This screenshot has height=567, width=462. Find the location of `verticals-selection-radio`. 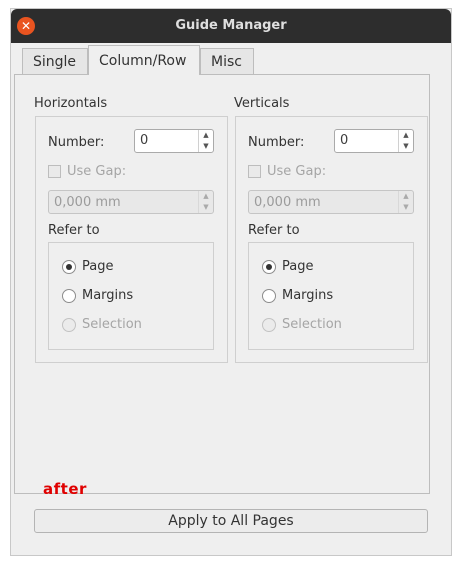

verticals-selection-radio is located at coordinates (269, 325).